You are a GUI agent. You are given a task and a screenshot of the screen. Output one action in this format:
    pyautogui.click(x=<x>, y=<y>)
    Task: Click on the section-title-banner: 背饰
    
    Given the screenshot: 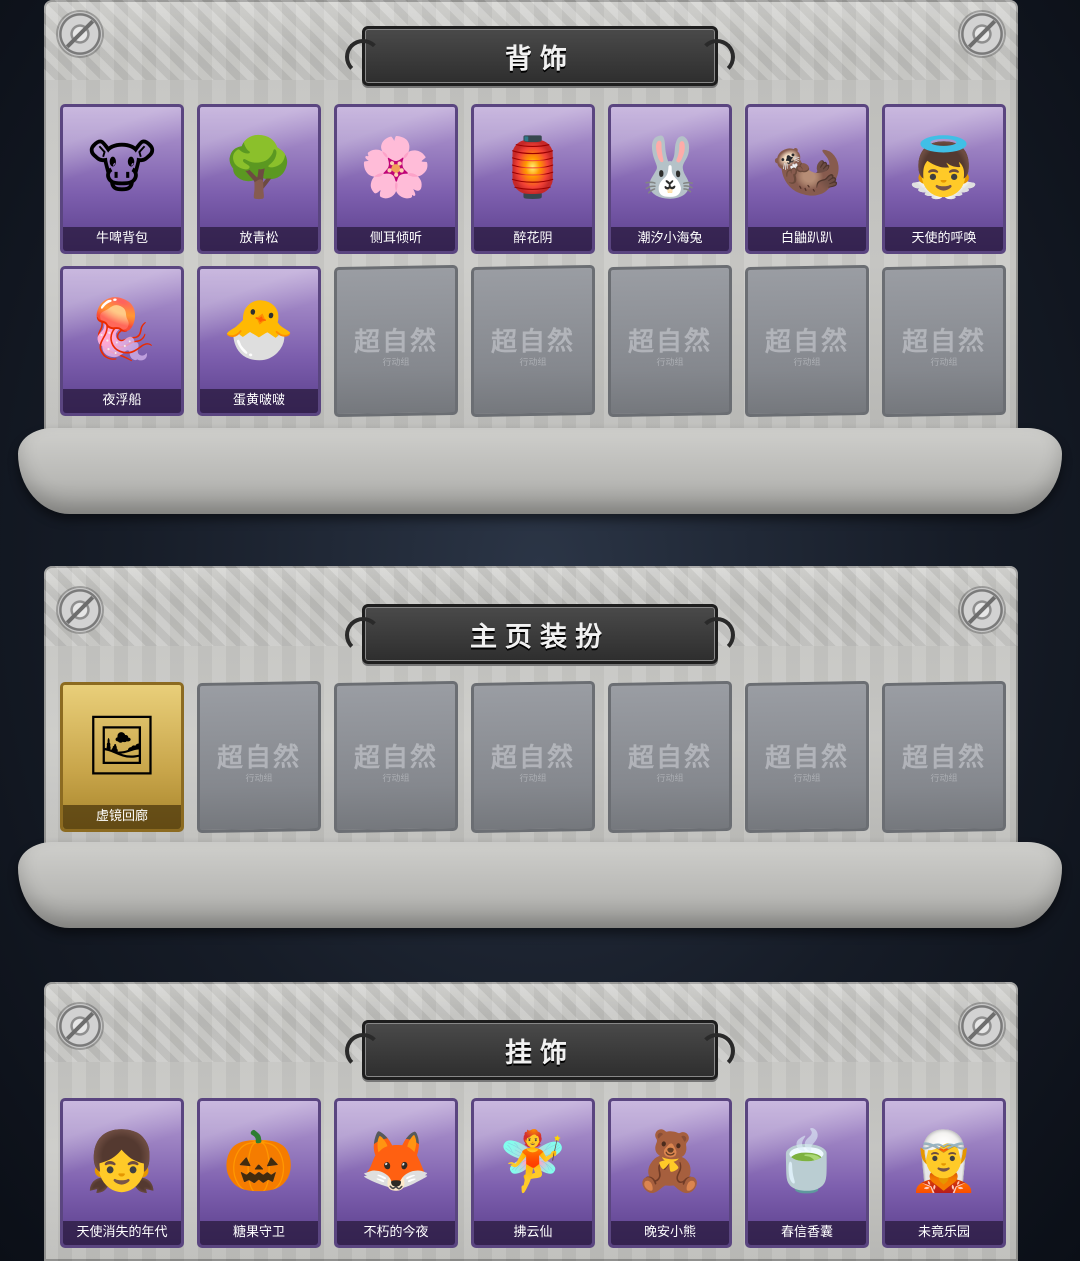 What is the action you would take?
    pyautogui.click(x=540, y=56)
    